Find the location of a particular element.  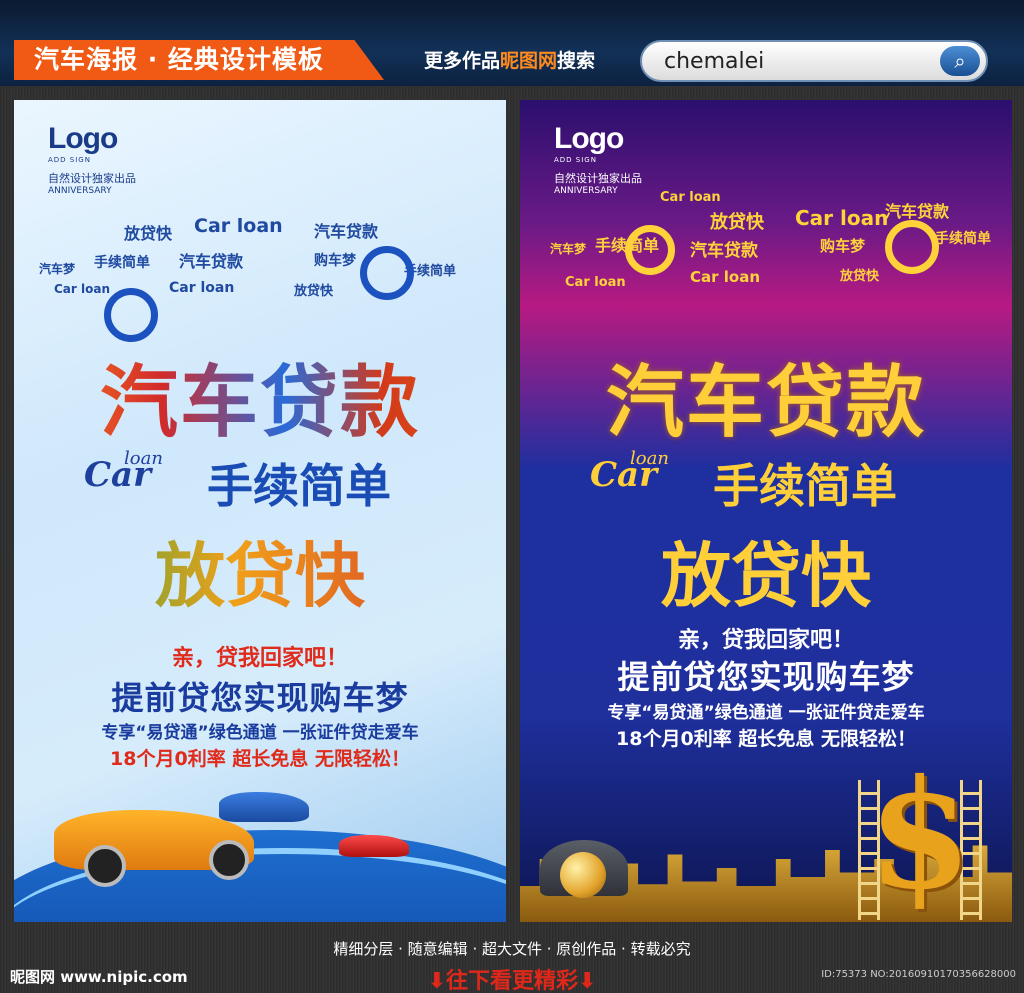

search-button: ⌕ is located at coordinates (960, 61).